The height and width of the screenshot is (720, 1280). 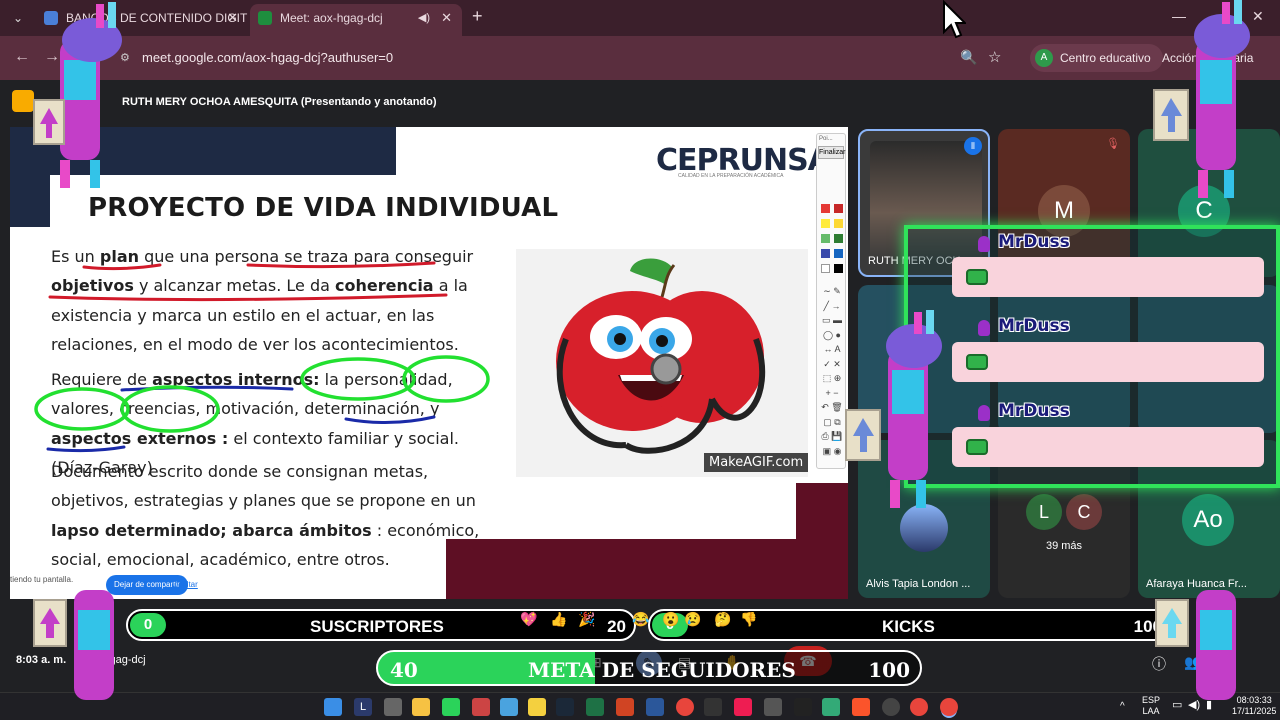 I want to click on notes-icon, so click(x=537, y=707).